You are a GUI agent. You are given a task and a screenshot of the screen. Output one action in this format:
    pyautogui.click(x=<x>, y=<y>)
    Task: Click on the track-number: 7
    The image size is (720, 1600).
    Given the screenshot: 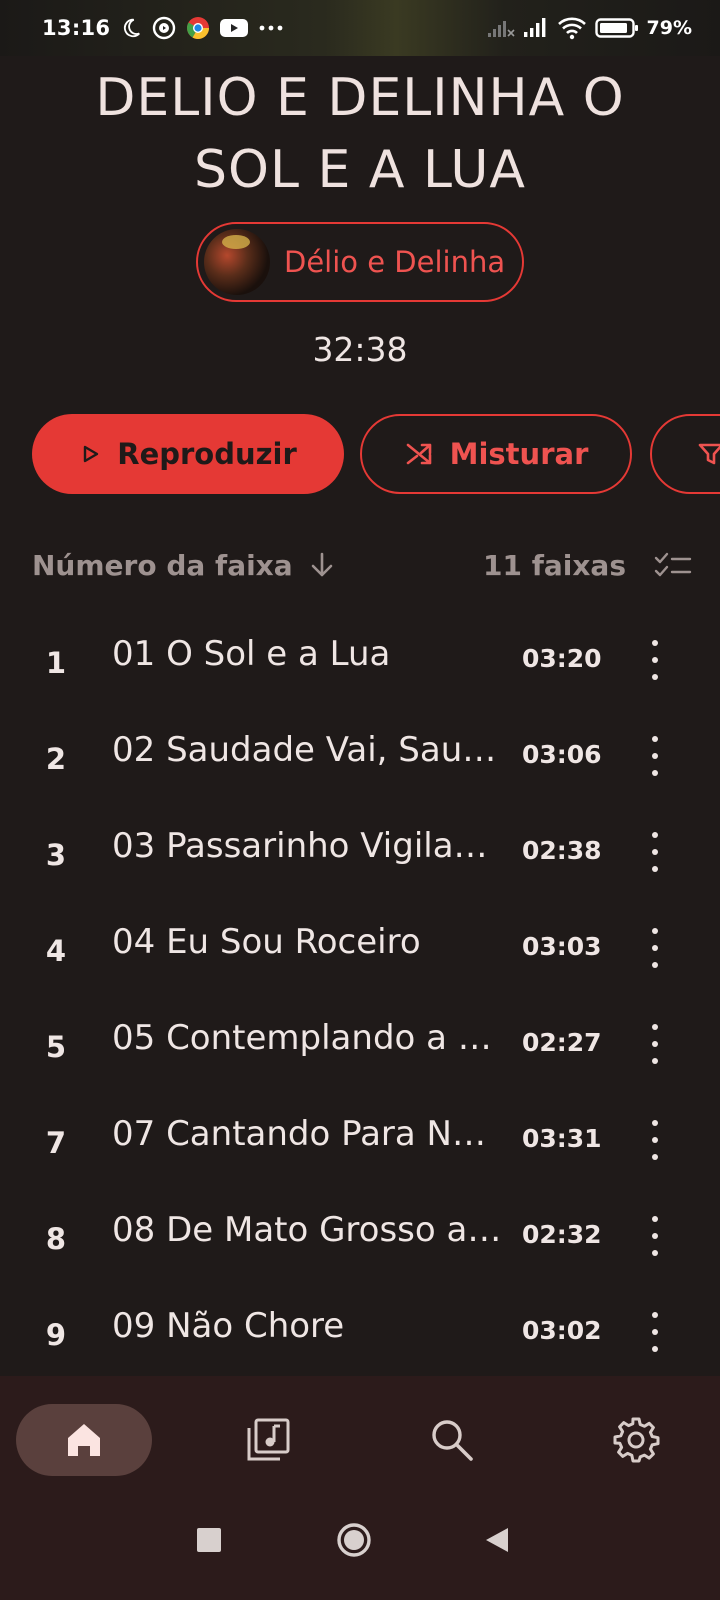 What is the action you would take?
    pyautogui.click(x=56, y=1143)
    